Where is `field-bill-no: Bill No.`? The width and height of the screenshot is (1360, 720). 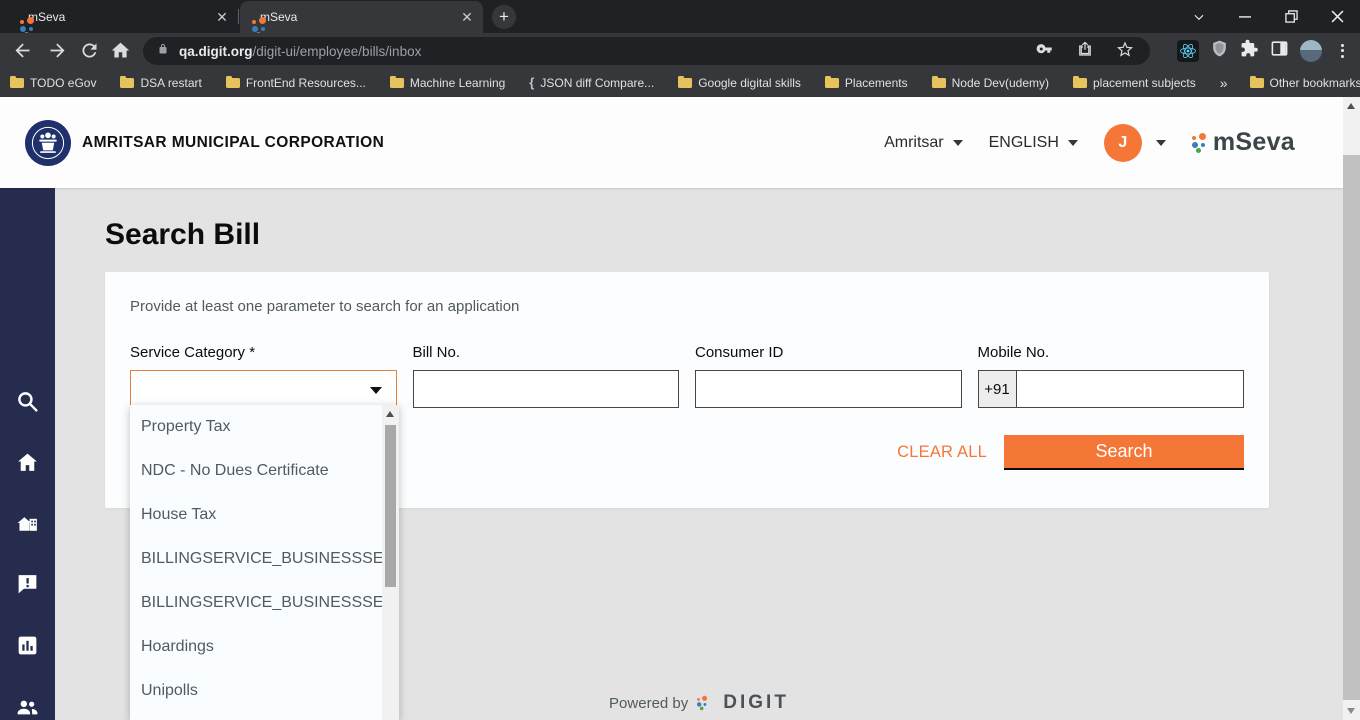
field-bill-no: Bill No. is located at coordinates (545, 376).